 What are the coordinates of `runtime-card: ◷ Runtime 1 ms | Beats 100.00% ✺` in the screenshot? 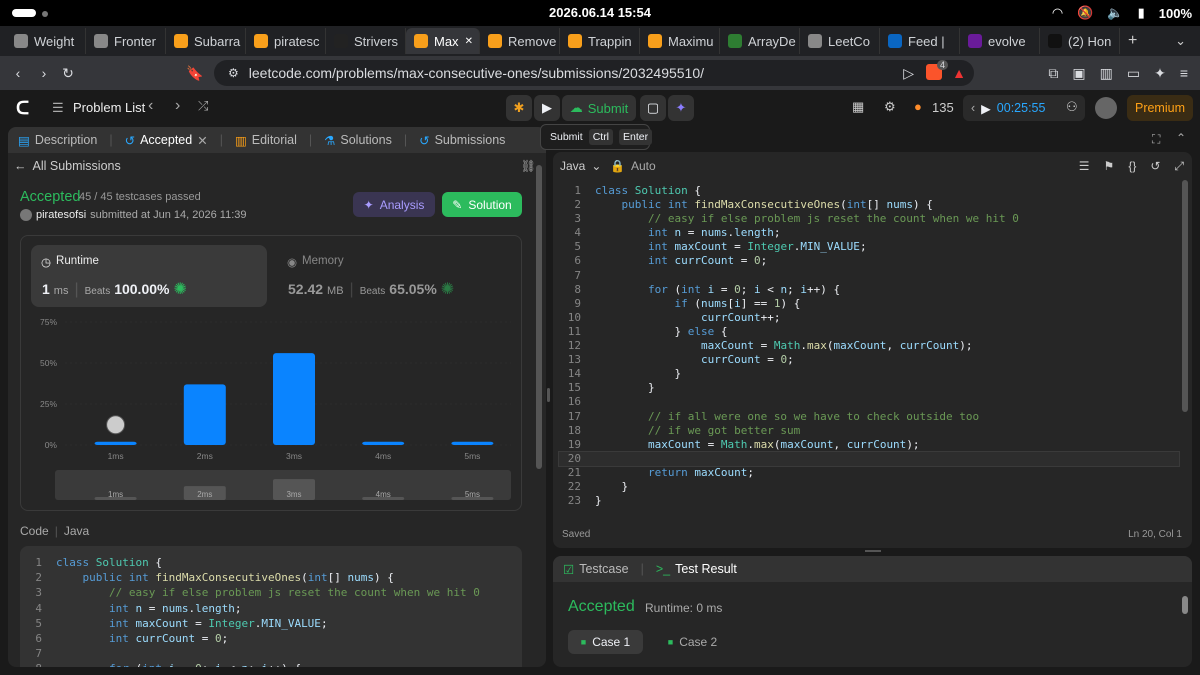 It's located at (149, 276).